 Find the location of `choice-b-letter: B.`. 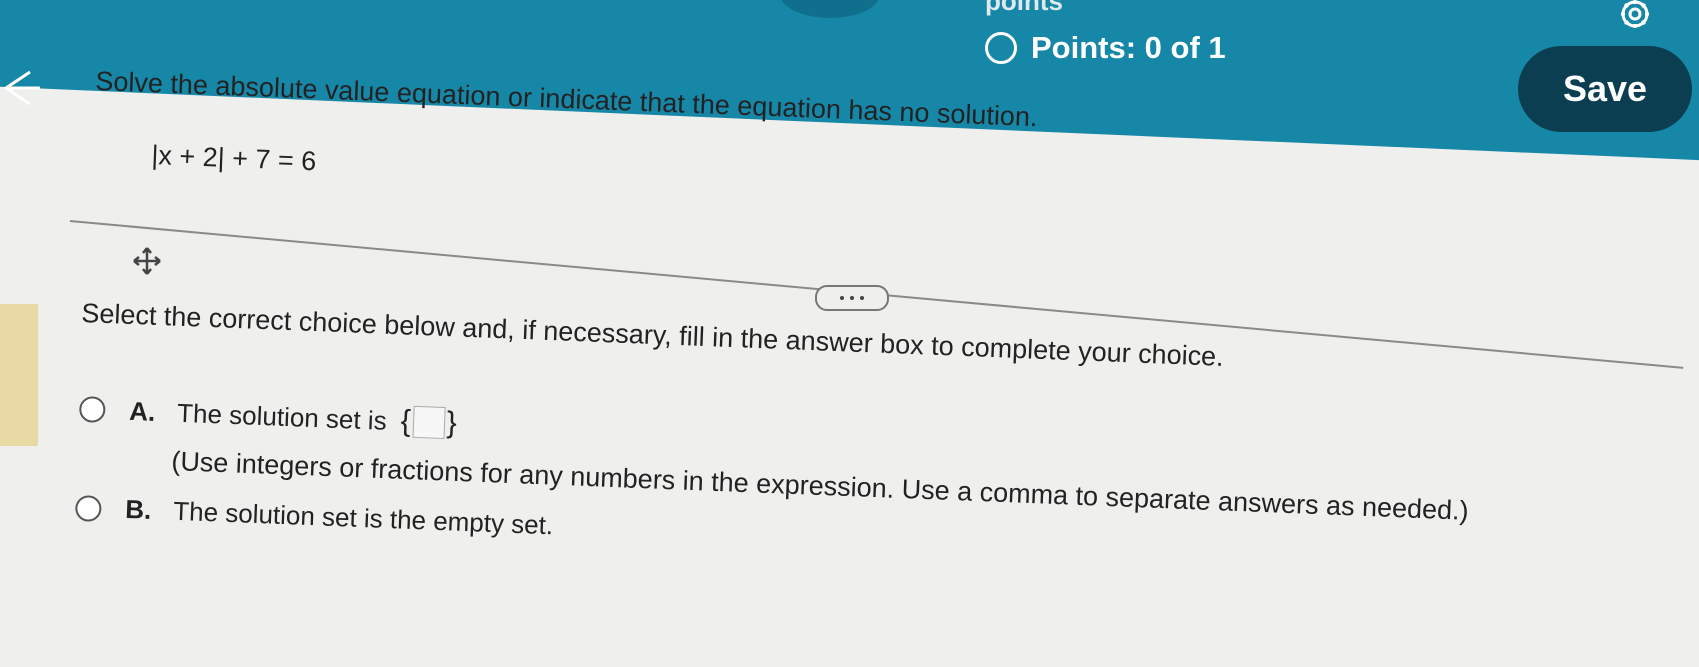

choice-b-letter: B. is located at coordinates (138, 509).